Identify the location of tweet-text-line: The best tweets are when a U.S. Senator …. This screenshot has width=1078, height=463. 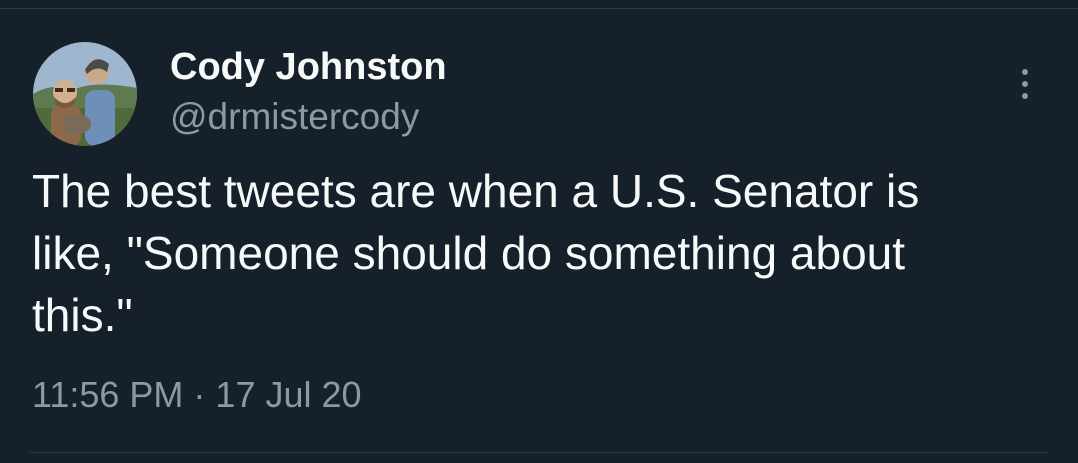
(476, 191).